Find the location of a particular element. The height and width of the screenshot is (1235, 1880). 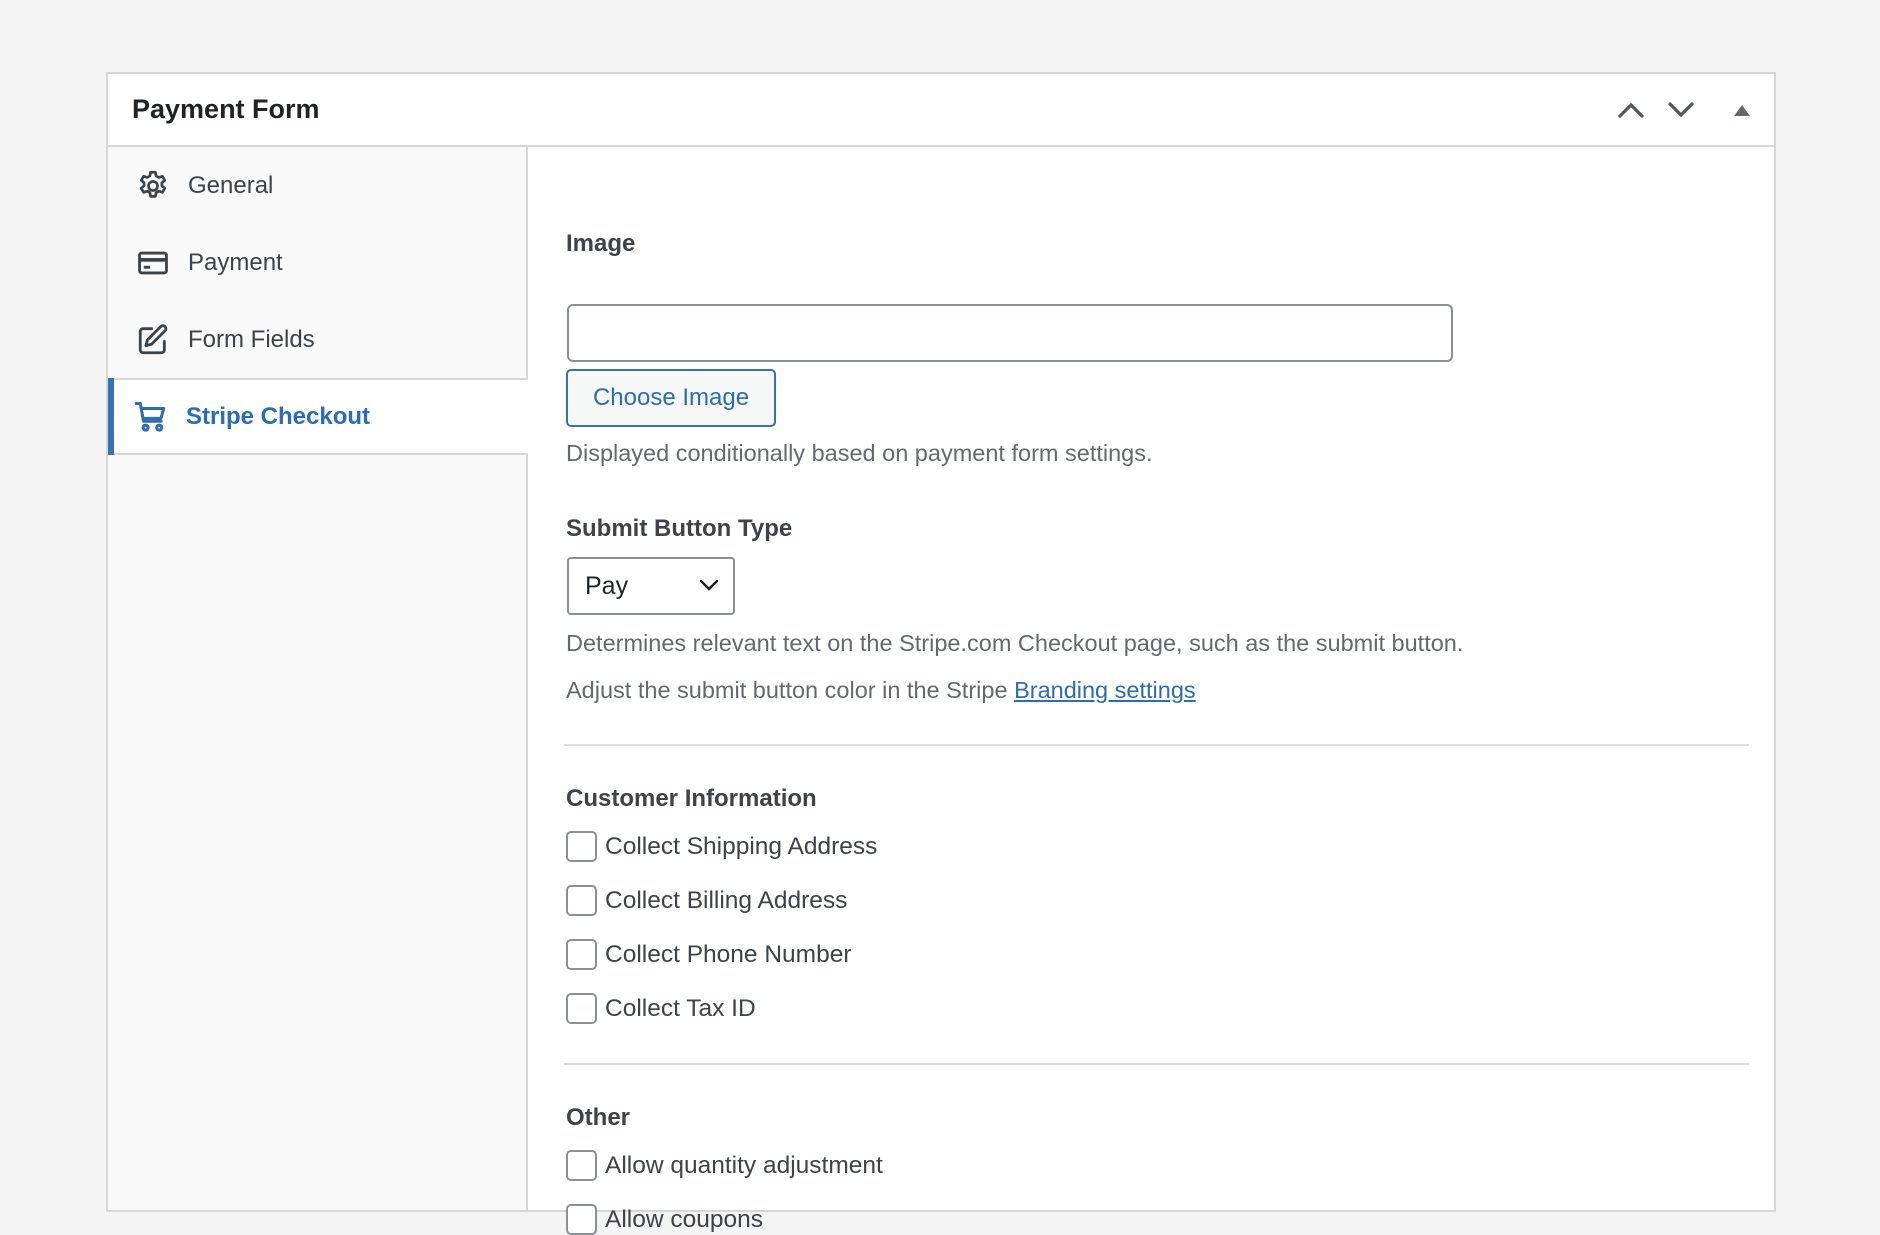

allow-quantity-adjustment-option: Allow quantity adjustment is located at coordinates (724, 1165).